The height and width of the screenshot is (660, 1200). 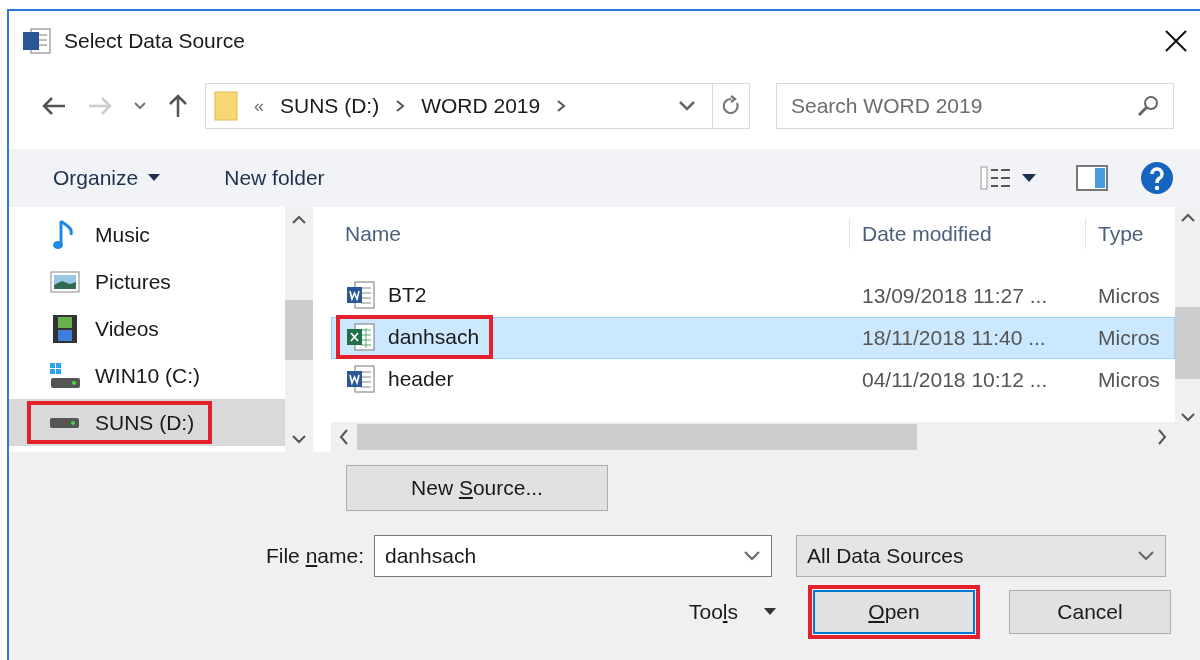 What do you see at coordinates (140, 106) in the screenshot?
I see `chevron-down-icon` at bounding box center [140, 106].